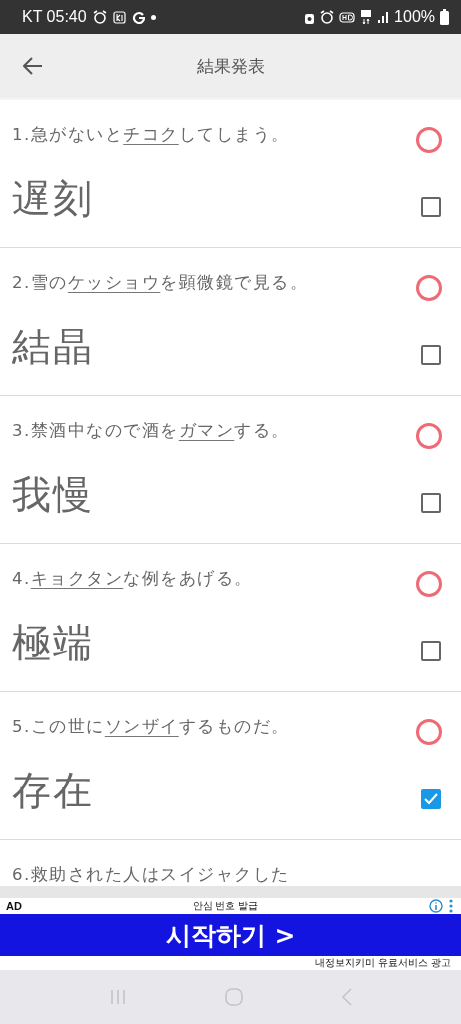  What do you see at coordinates (382, 963) in the screenshot?
I see `ad-footer-text: 내정보지키미 유료서비스 광고` at bounding box center [382, 963].